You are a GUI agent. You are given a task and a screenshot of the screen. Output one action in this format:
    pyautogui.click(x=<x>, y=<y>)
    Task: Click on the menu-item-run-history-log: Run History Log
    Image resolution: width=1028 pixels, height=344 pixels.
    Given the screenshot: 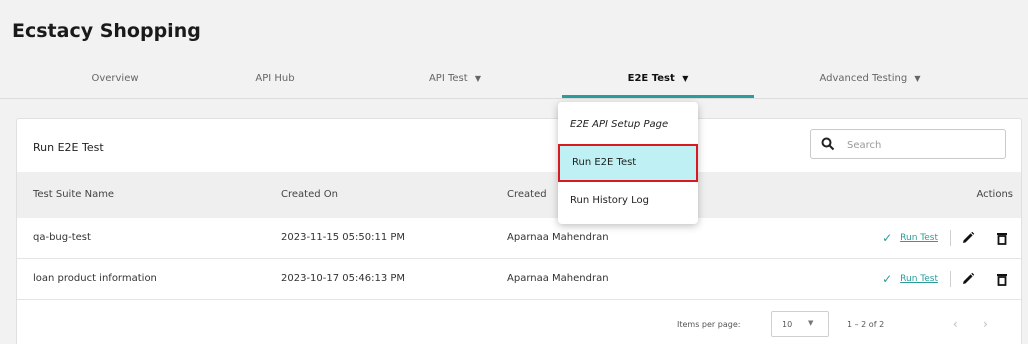 What is the action you would take?
    pyautogui.click(x=628, y=201)
    